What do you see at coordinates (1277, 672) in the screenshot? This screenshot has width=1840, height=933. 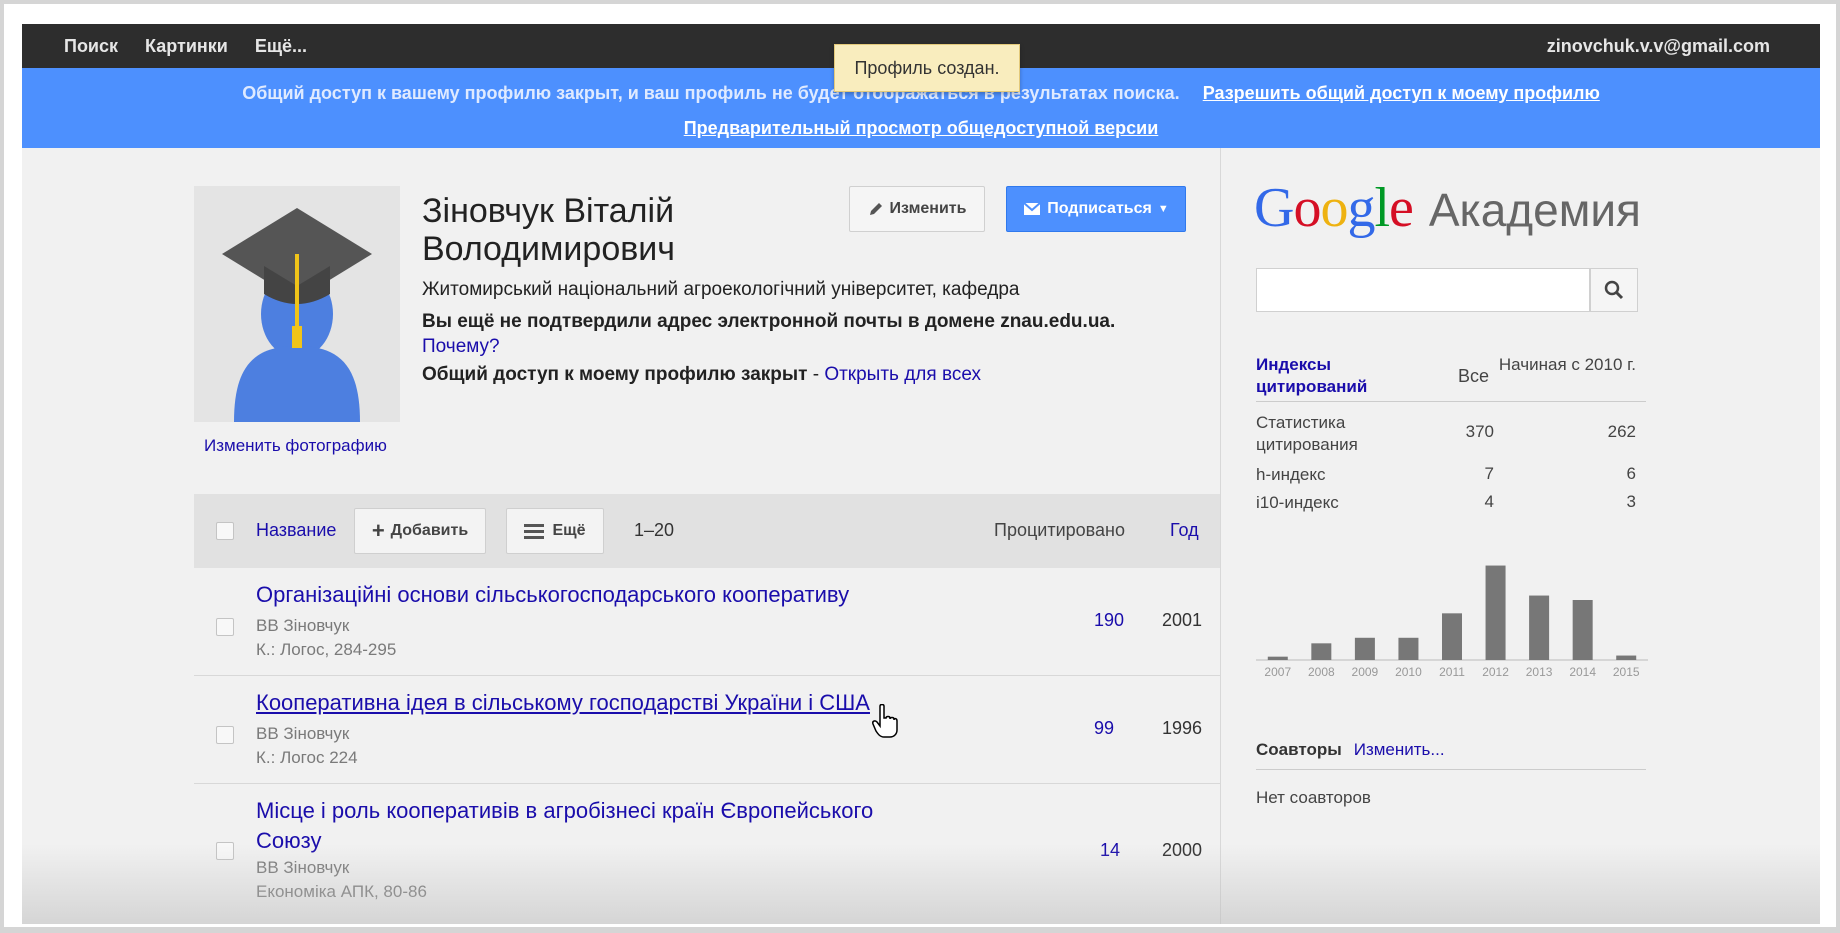 I see `chart-tick-label: 2007` at bounding box center [1277, 672].